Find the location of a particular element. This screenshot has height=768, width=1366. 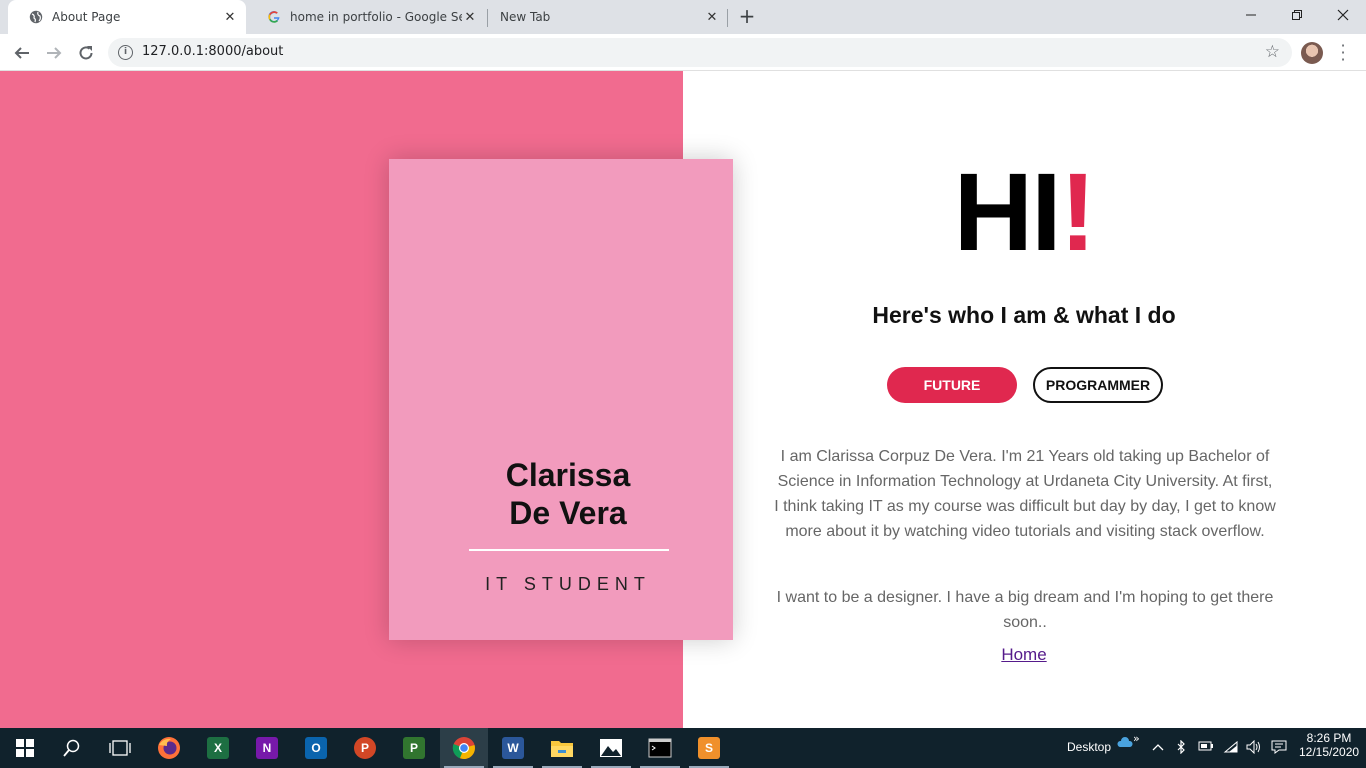

onenote-icon: N is located at coordinates (267, 748).